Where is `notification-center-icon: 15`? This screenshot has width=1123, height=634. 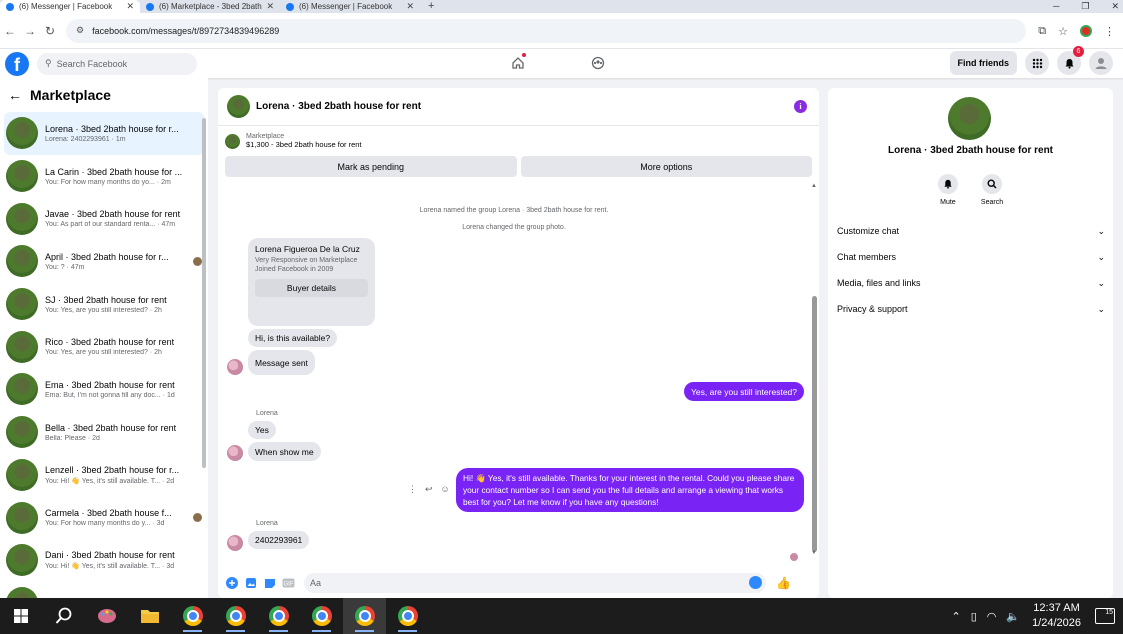 notification-center-icon: 15 is located at coordinates (1105, 616).